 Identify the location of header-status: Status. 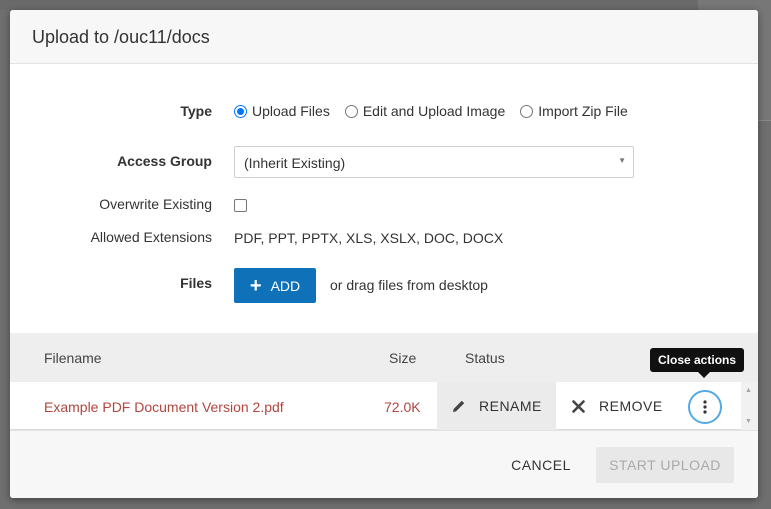
(485, 358).